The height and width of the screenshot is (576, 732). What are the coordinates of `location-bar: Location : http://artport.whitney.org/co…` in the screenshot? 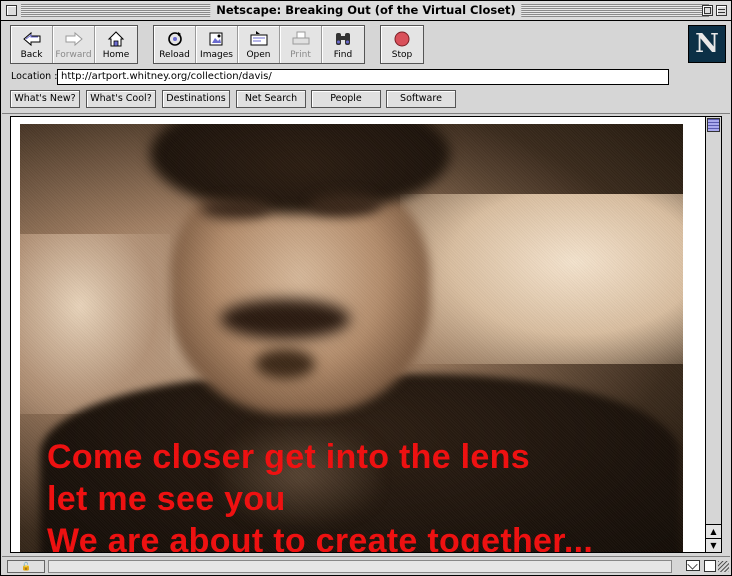 It's located at (366, 78).